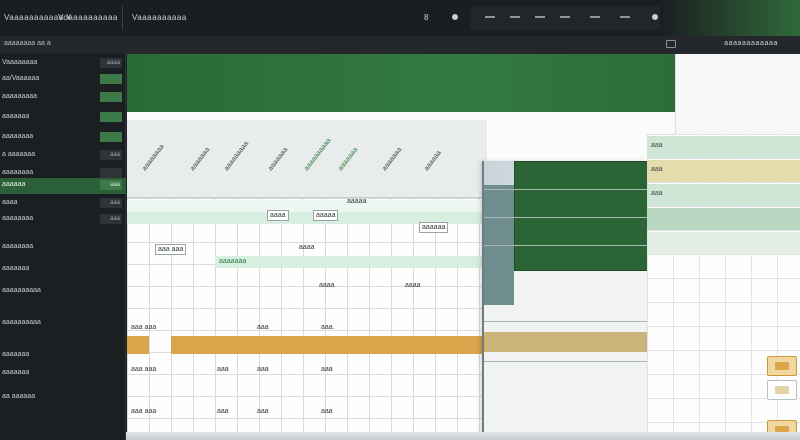 The width and height of the screenshot is (800, 440). Describe the element at coordinates (723, 287) in the screenshot. I see `right-column: aaa aaa aaa` at that location.